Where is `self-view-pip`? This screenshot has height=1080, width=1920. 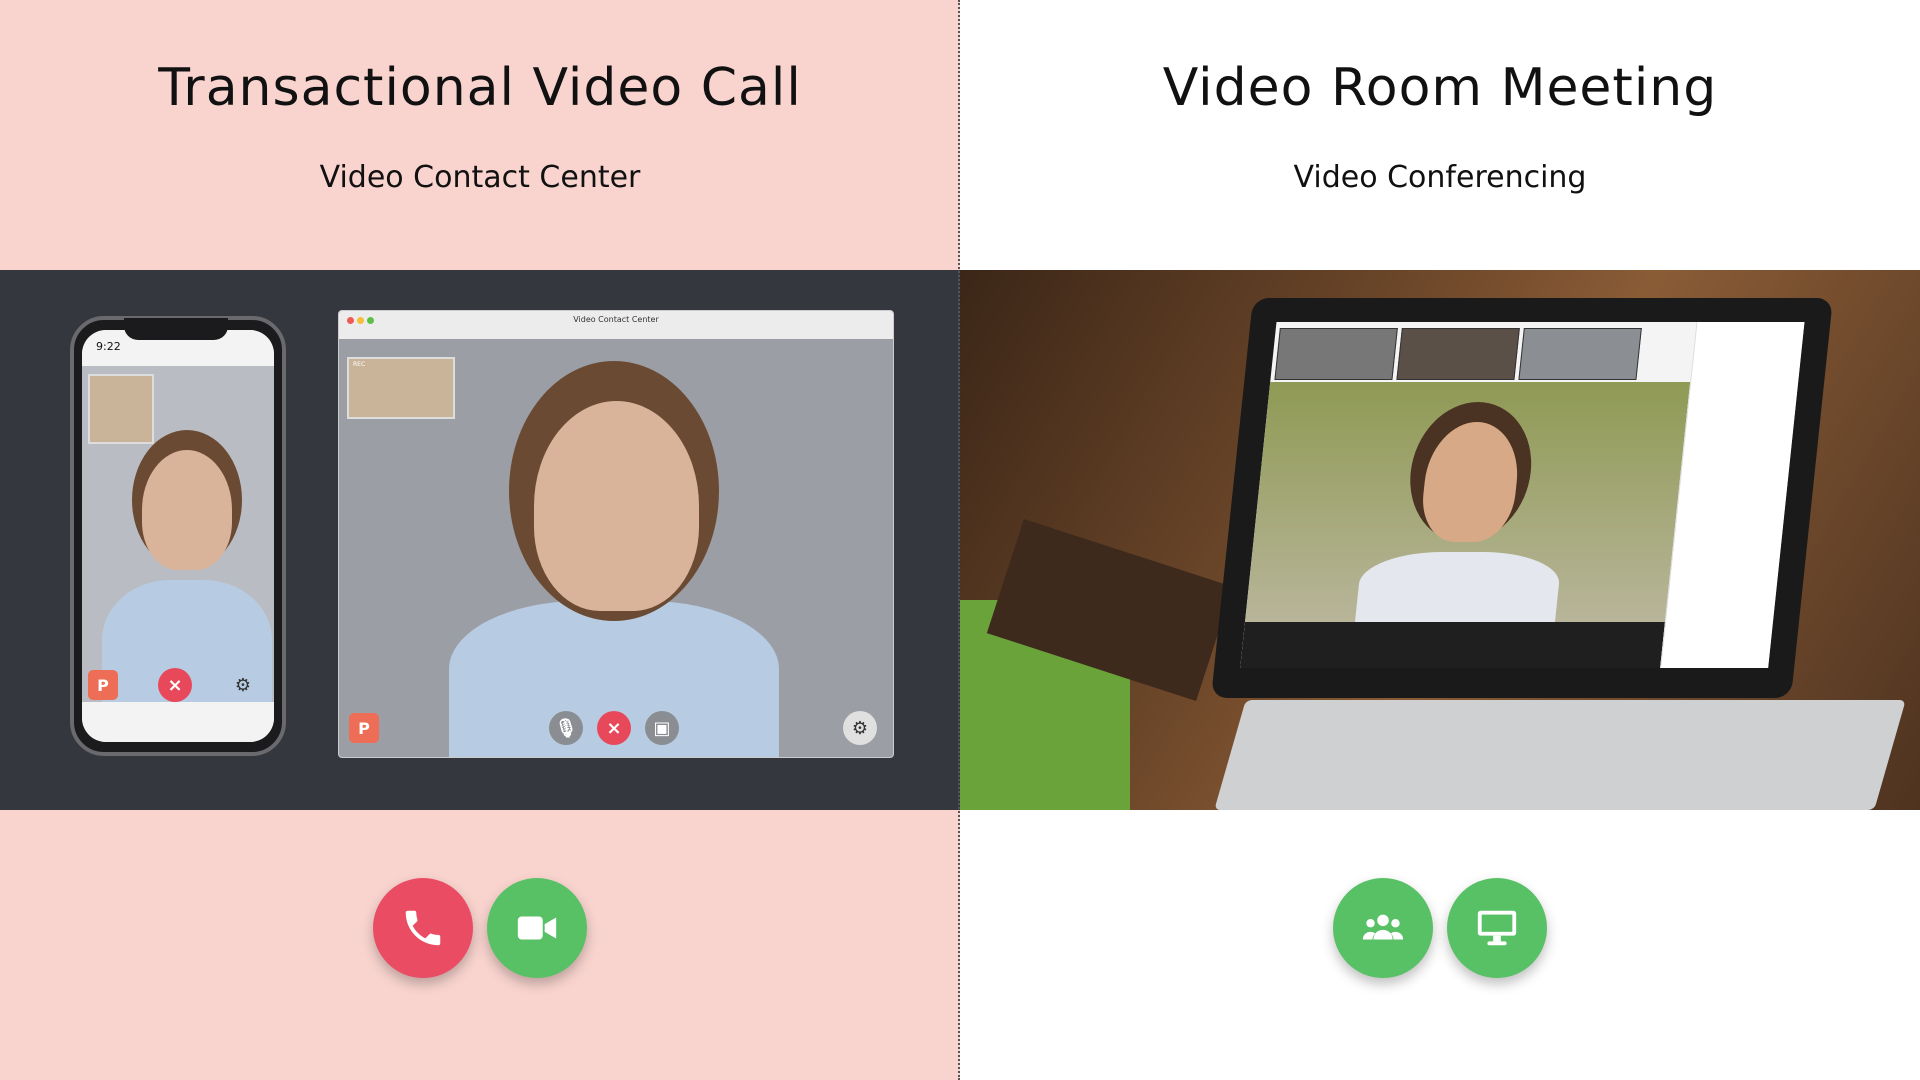
self-view-pip is located at coordinates (121, 409).